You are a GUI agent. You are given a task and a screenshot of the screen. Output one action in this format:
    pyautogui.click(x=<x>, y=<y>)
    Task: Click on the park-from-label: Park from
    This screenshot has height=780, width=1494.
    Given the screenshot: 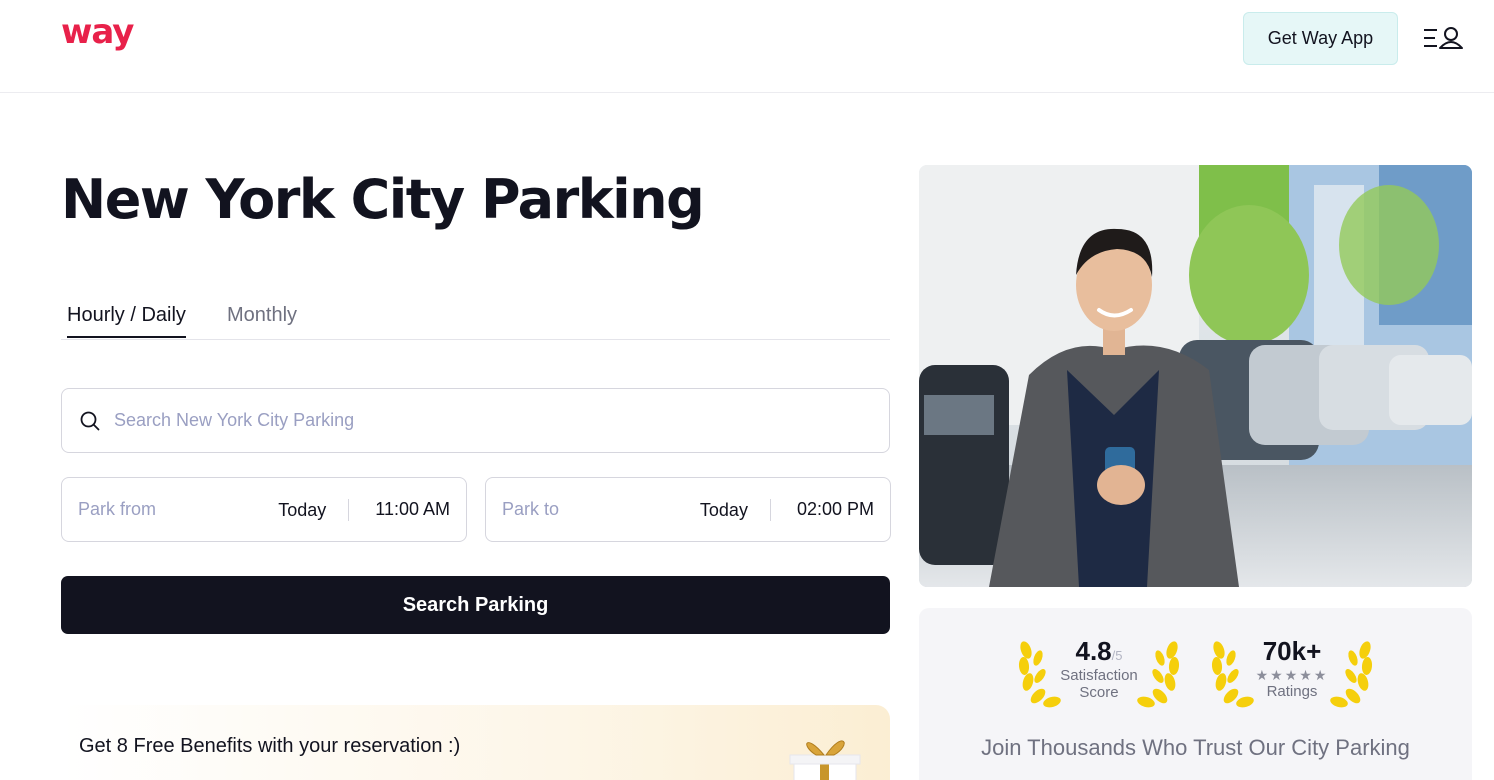 What is the action you would take?
    pyautogui.click(x=117, y=509)
    